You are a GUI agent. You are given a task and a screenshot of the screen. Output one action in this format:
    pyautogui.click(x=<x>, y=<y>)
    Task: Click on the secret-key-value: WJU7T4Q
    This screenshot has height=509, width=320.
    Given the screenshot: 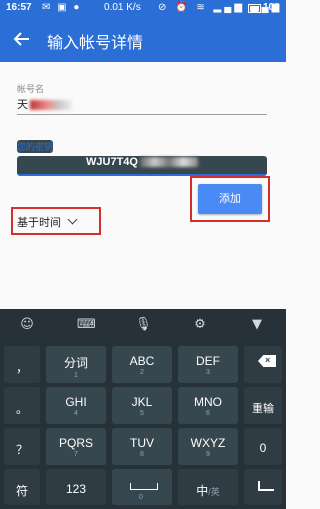 What is the action you would take?
    pyautogui.click(x=112, y=162)
    